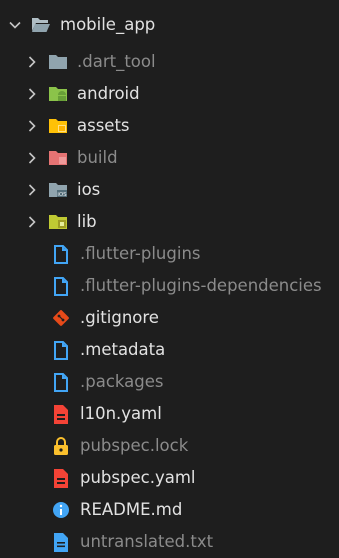 This screenshot has width=339, height=558. What do you see at coordinates (41, 25) in the screenshot?
I see `folder-open-icon` at bounding box center [41, 25].